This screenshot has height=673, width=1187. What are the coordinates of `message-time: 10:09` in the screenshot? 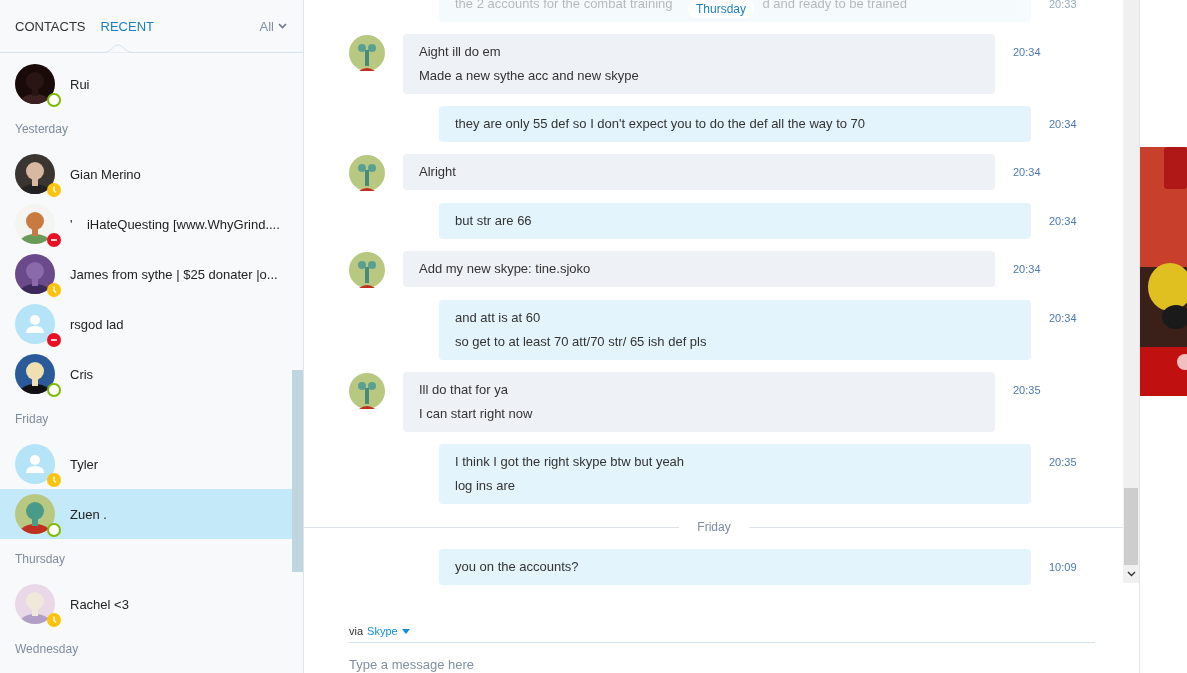 It's located at (1063, 567).